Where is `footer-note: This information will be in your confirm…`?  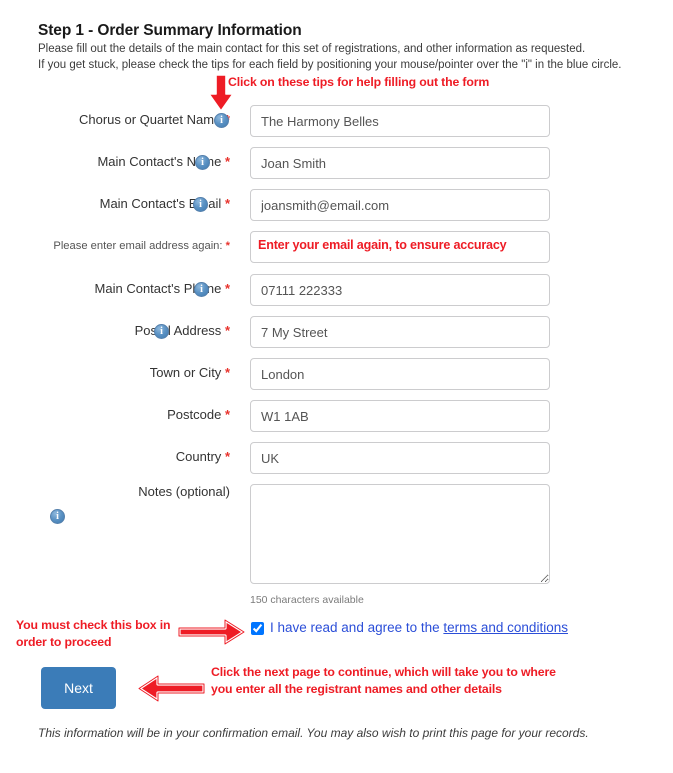
footer-note: This information will be in your confirm… is located at coordinates (313, 733).